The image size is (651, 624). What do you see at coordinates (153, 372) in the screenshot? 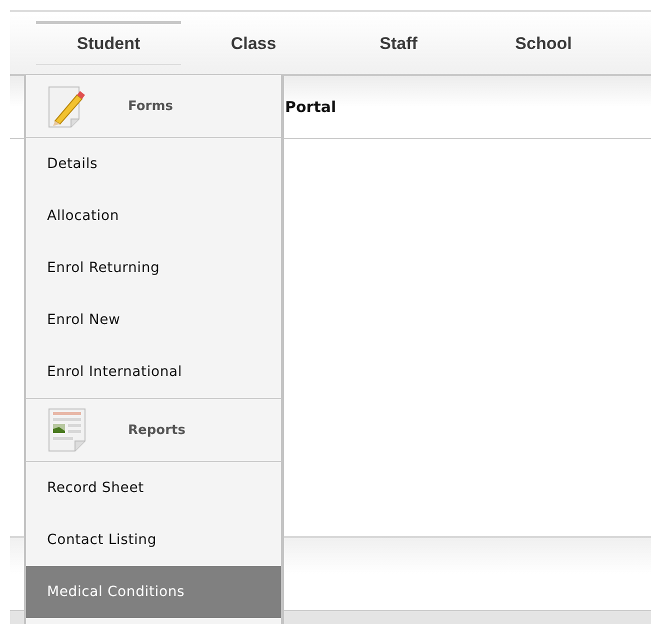
I see `menu-item: Enrol International` at bounding box center [153, 372].